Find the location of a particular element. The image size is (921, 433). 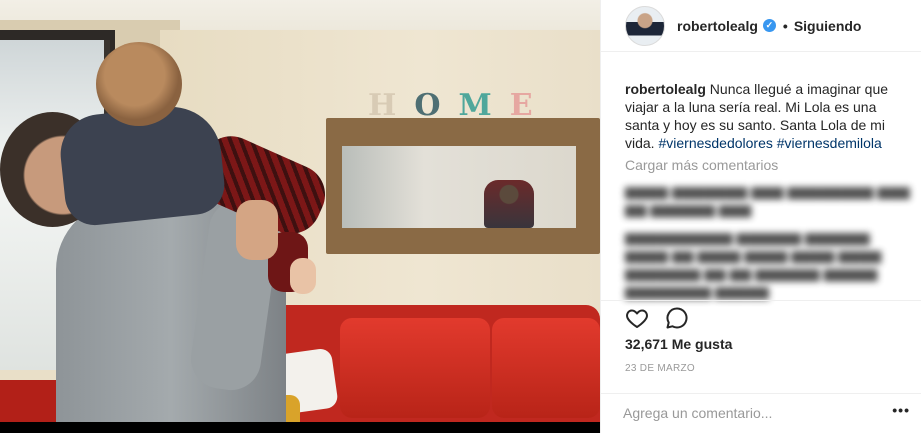

verified-badge-icon: ✓ is located at coordinates (769, 25).